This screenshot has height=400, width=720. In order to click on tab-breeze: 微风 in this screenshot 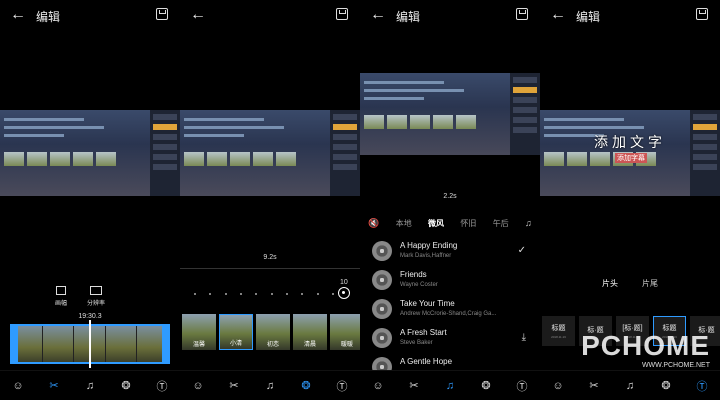, I will do `click(436, 223)`.